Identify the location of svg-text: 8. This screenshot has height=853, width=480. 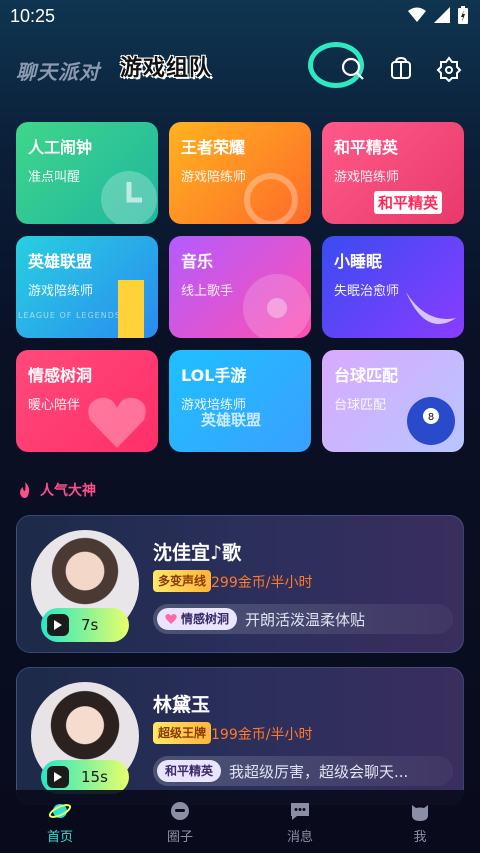
(431, 417).